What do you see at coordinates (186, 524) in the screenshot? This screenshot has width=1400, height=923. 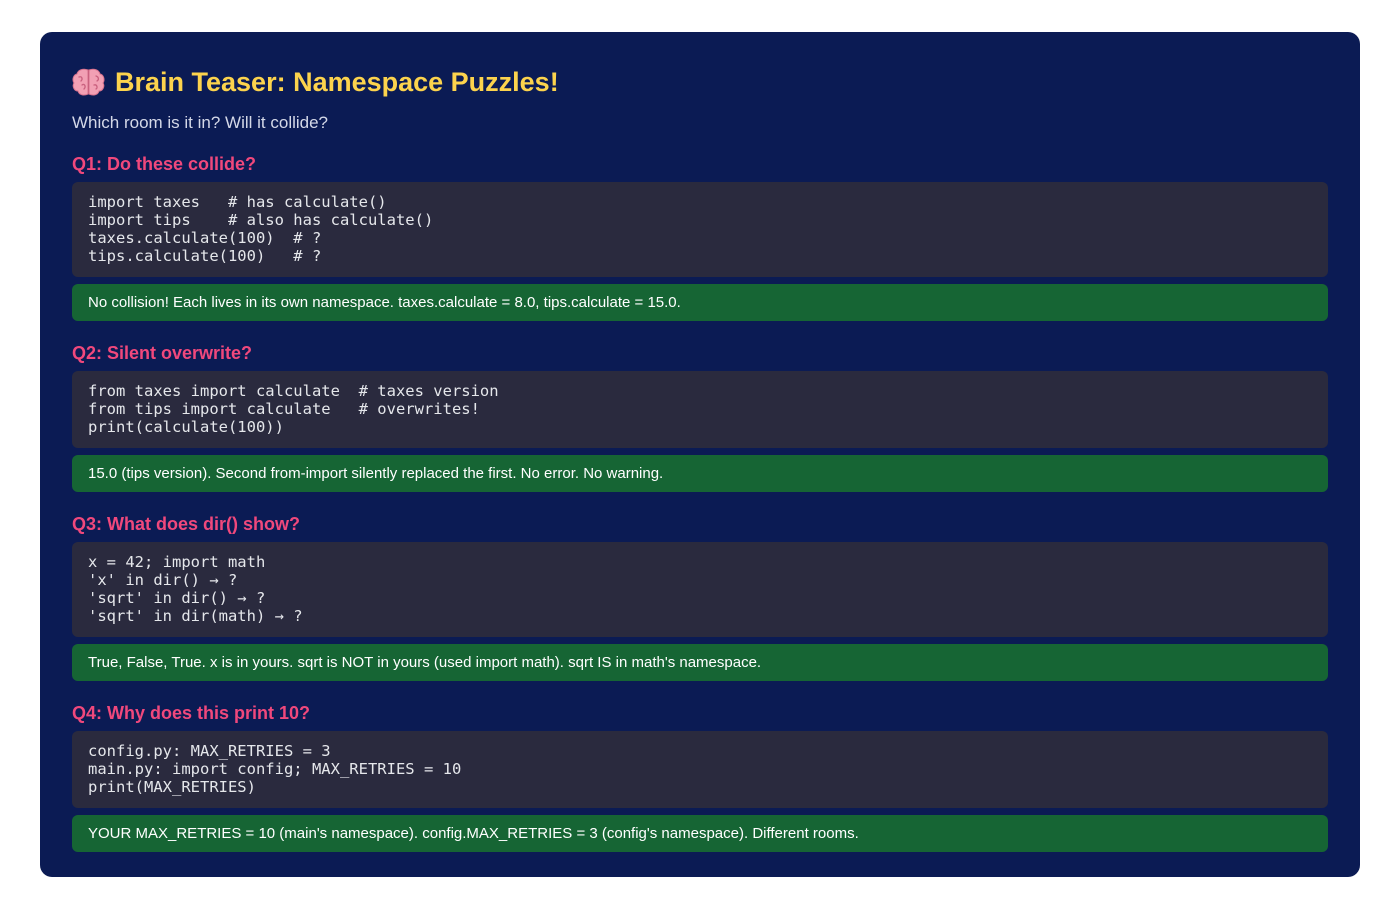 I see `question-heading: Q3: What does dir() show?` at bounding box center [186, 524].